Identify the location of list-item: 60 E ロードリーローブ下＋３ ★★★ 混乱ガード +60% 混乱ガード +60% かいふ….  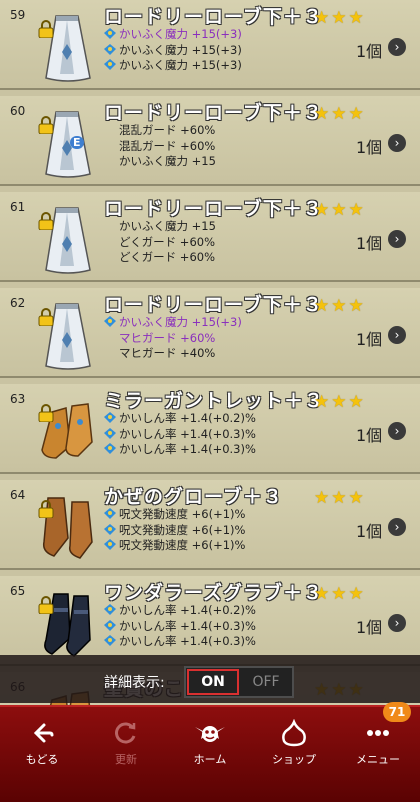
(210, 141).